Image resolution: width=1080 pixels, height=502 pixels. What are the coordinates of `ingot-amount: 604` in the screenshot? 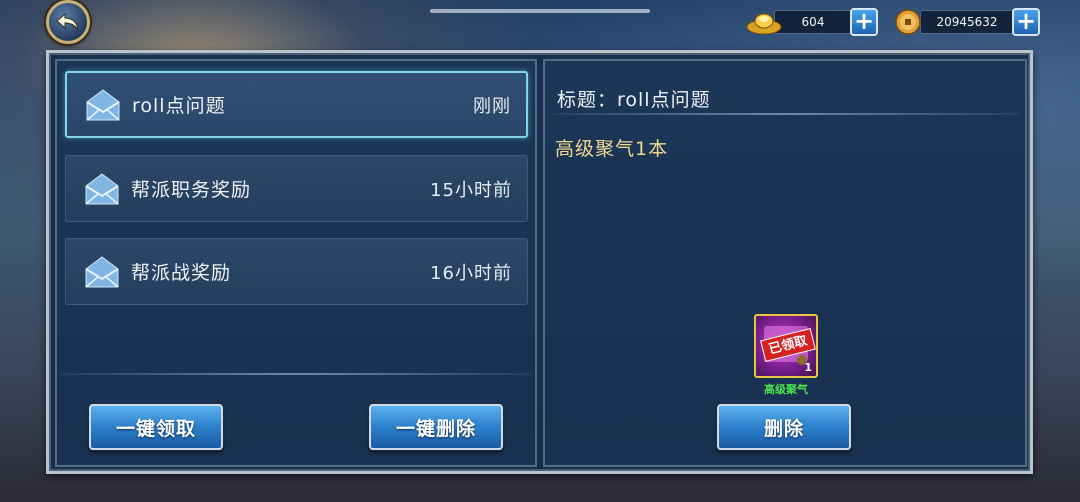 It's located at (813, 21).